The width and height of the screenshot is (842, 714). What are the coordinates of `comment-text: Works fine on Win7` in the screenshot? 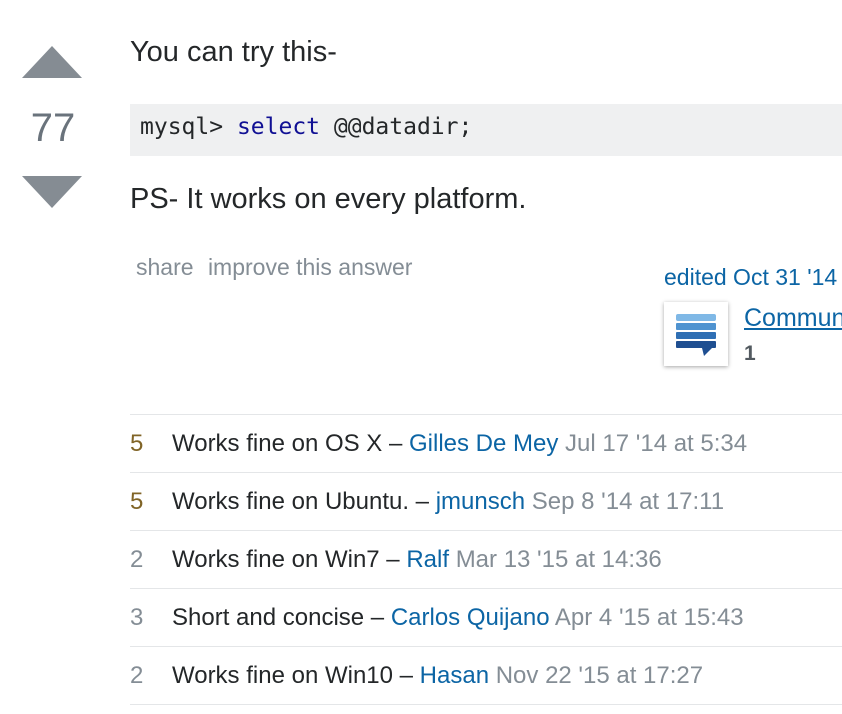 It's located at (276, 559).